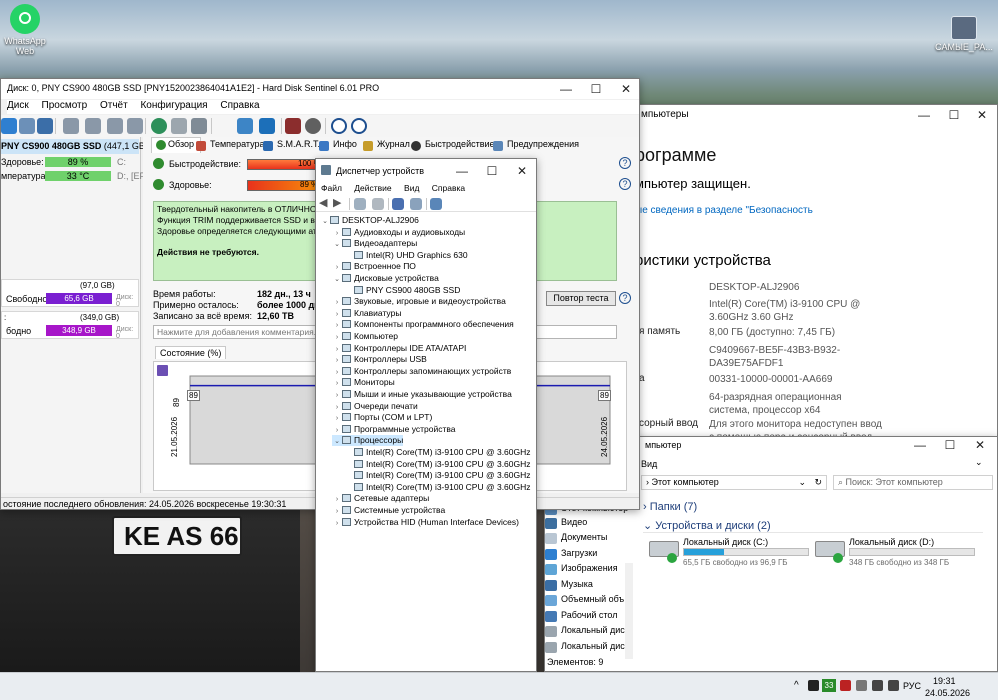 Image resolution: width=998 pixels, height=700 pixels. What do you see at coordinates (173, 105) in the screenshot?
I see `menu-config: Конфигурация` at bounding box center [173, 105].